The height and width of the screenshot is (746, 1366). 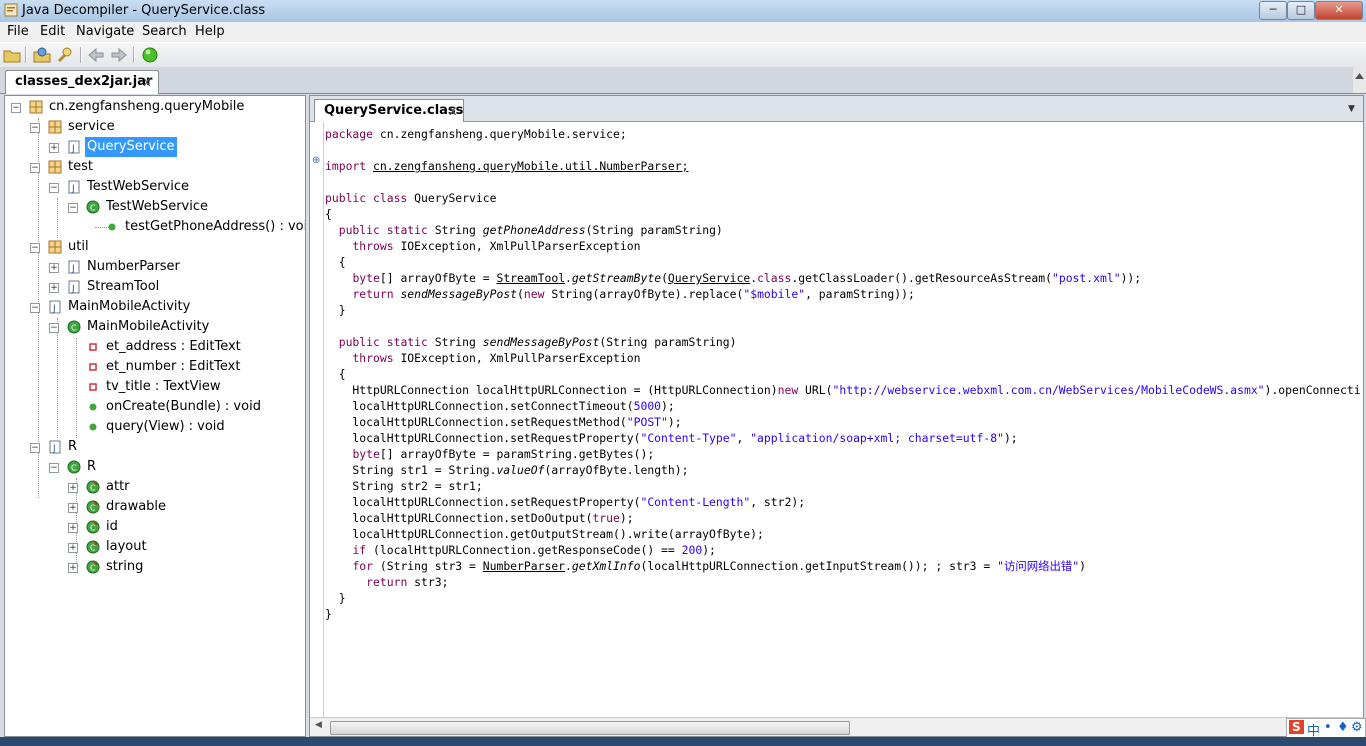 What do you see at coordinates (125, 566) in the screenshot?
I see `tree-label: string` at bounding box center [125, 566].